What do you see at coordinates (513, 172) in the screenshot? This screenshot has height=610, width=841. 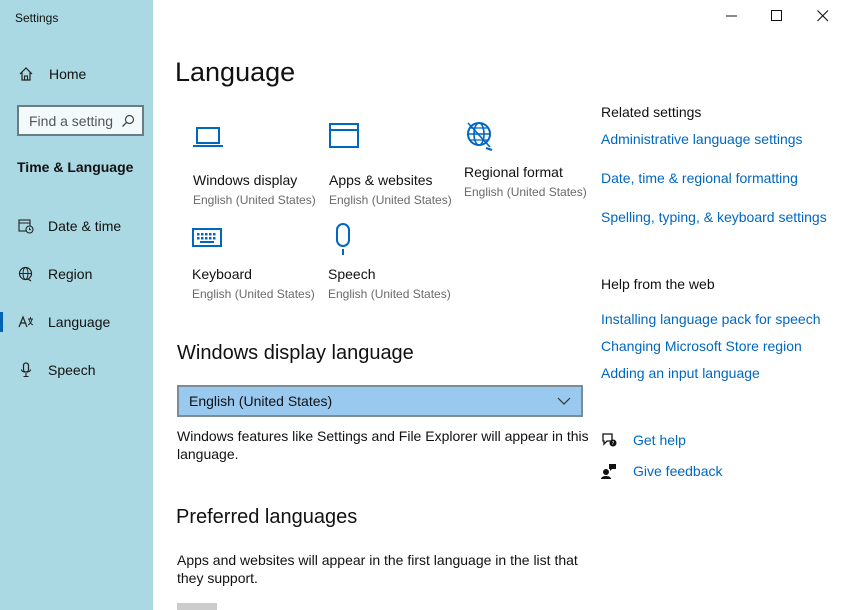 I see `tile-name: Regional format` at bounding box center [513, 172].